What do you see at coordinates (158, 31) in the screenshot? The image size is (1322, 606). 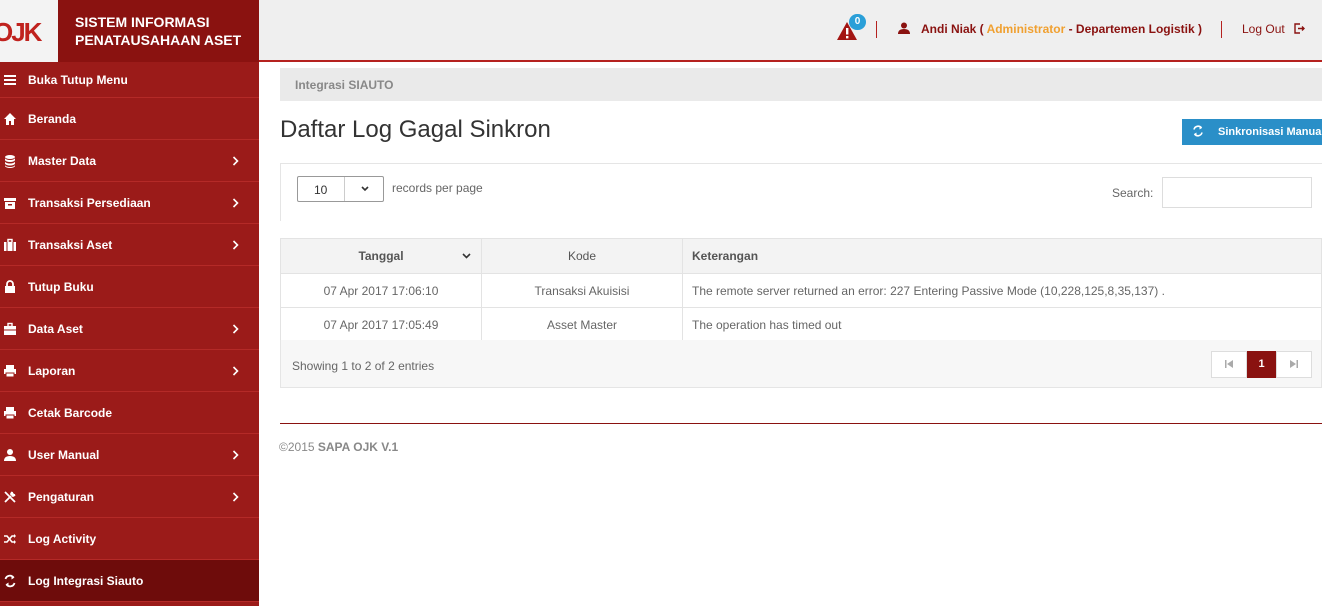 I see `app-title: SISTEM INFORMASI PENATAUSAHAAN ASET` at bounding box center [158, 31].